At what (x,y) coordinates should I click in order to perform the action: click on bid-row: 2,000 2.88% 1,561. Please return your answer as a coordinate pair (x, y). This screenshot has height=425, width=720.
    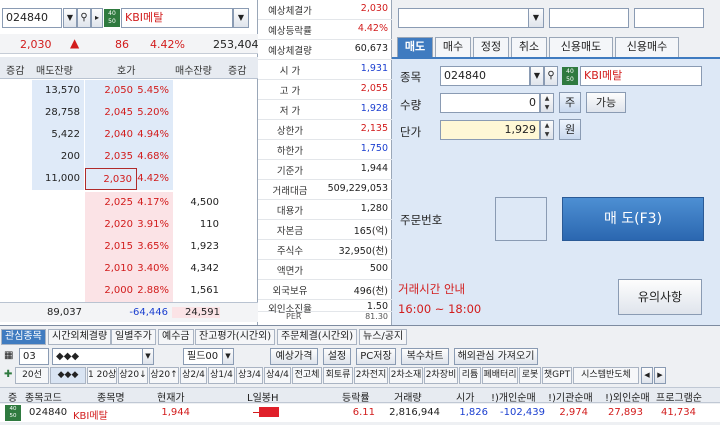
    Looking at the image, I should click on (129, 291).